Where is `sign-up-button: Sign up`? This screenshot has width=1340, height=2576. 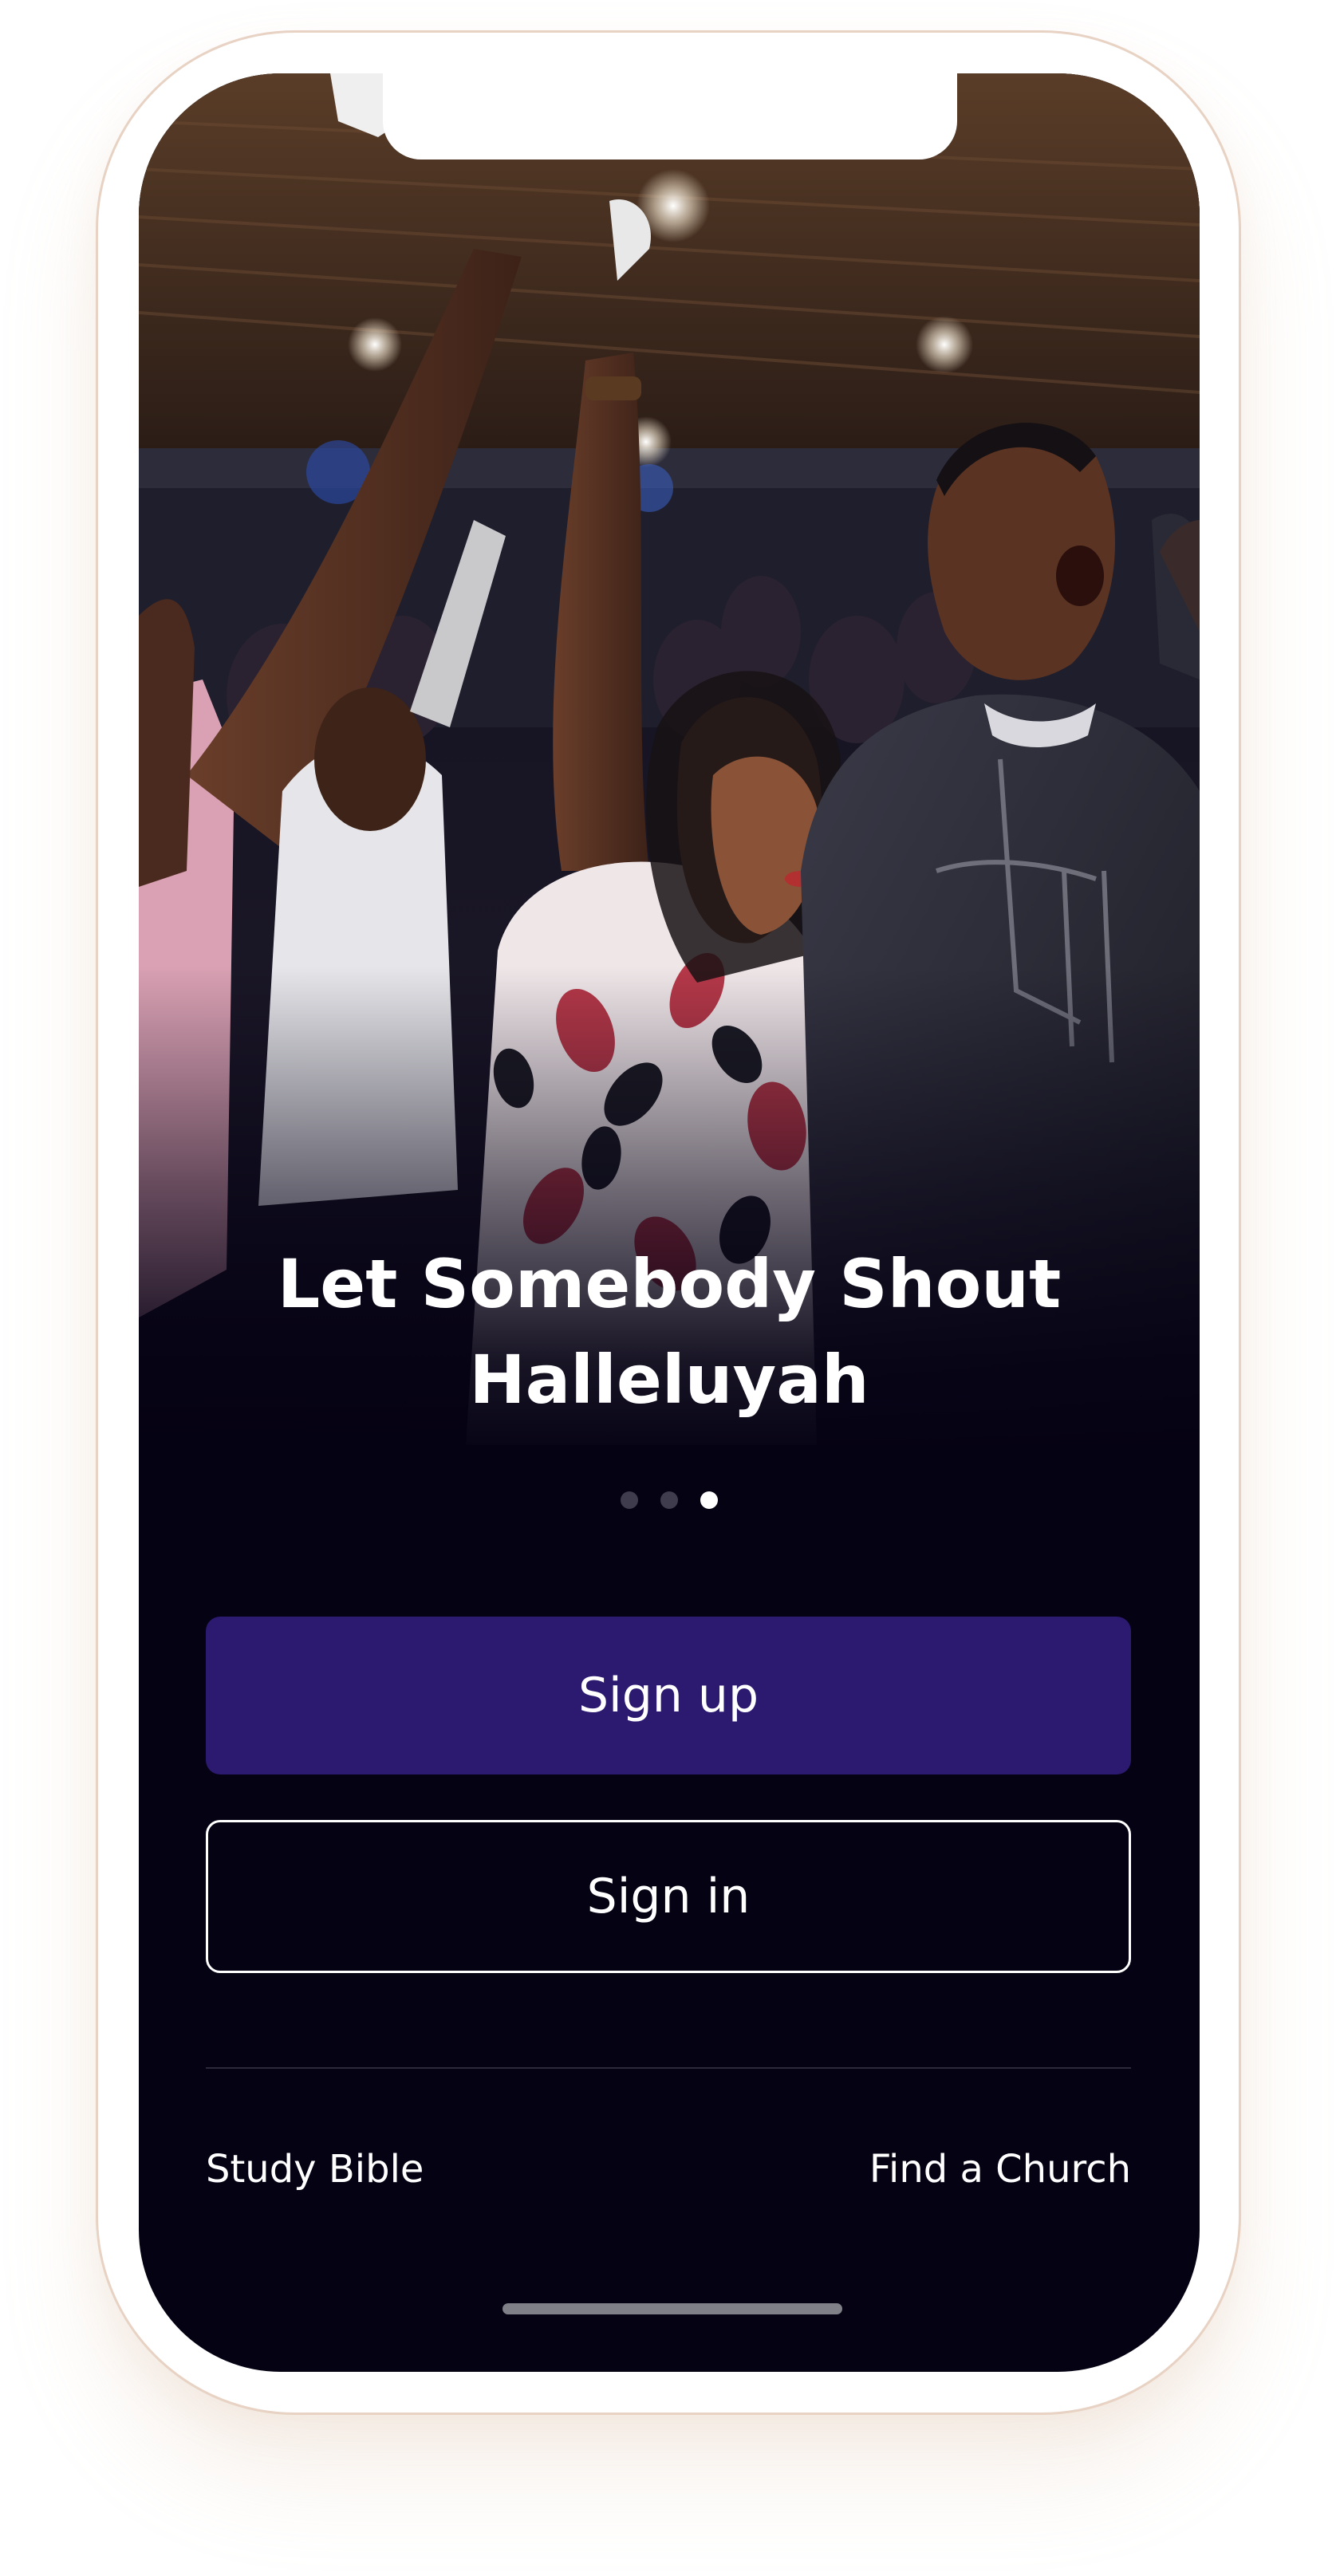 sign-up-button: Sign up is located at coordinates (669, 1695).